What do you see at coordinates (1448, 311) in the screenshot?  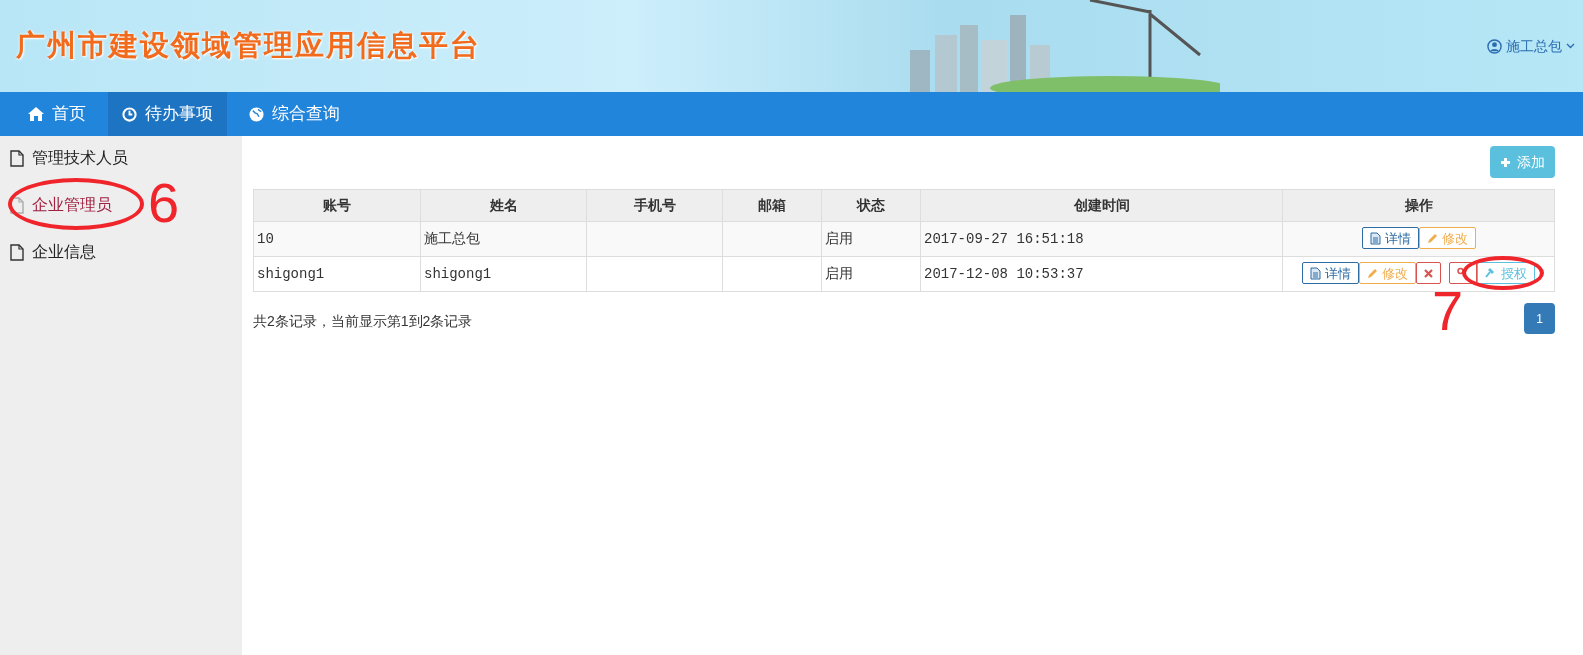 I see `annotation-number: 7` at bounding box center [1448, 311].